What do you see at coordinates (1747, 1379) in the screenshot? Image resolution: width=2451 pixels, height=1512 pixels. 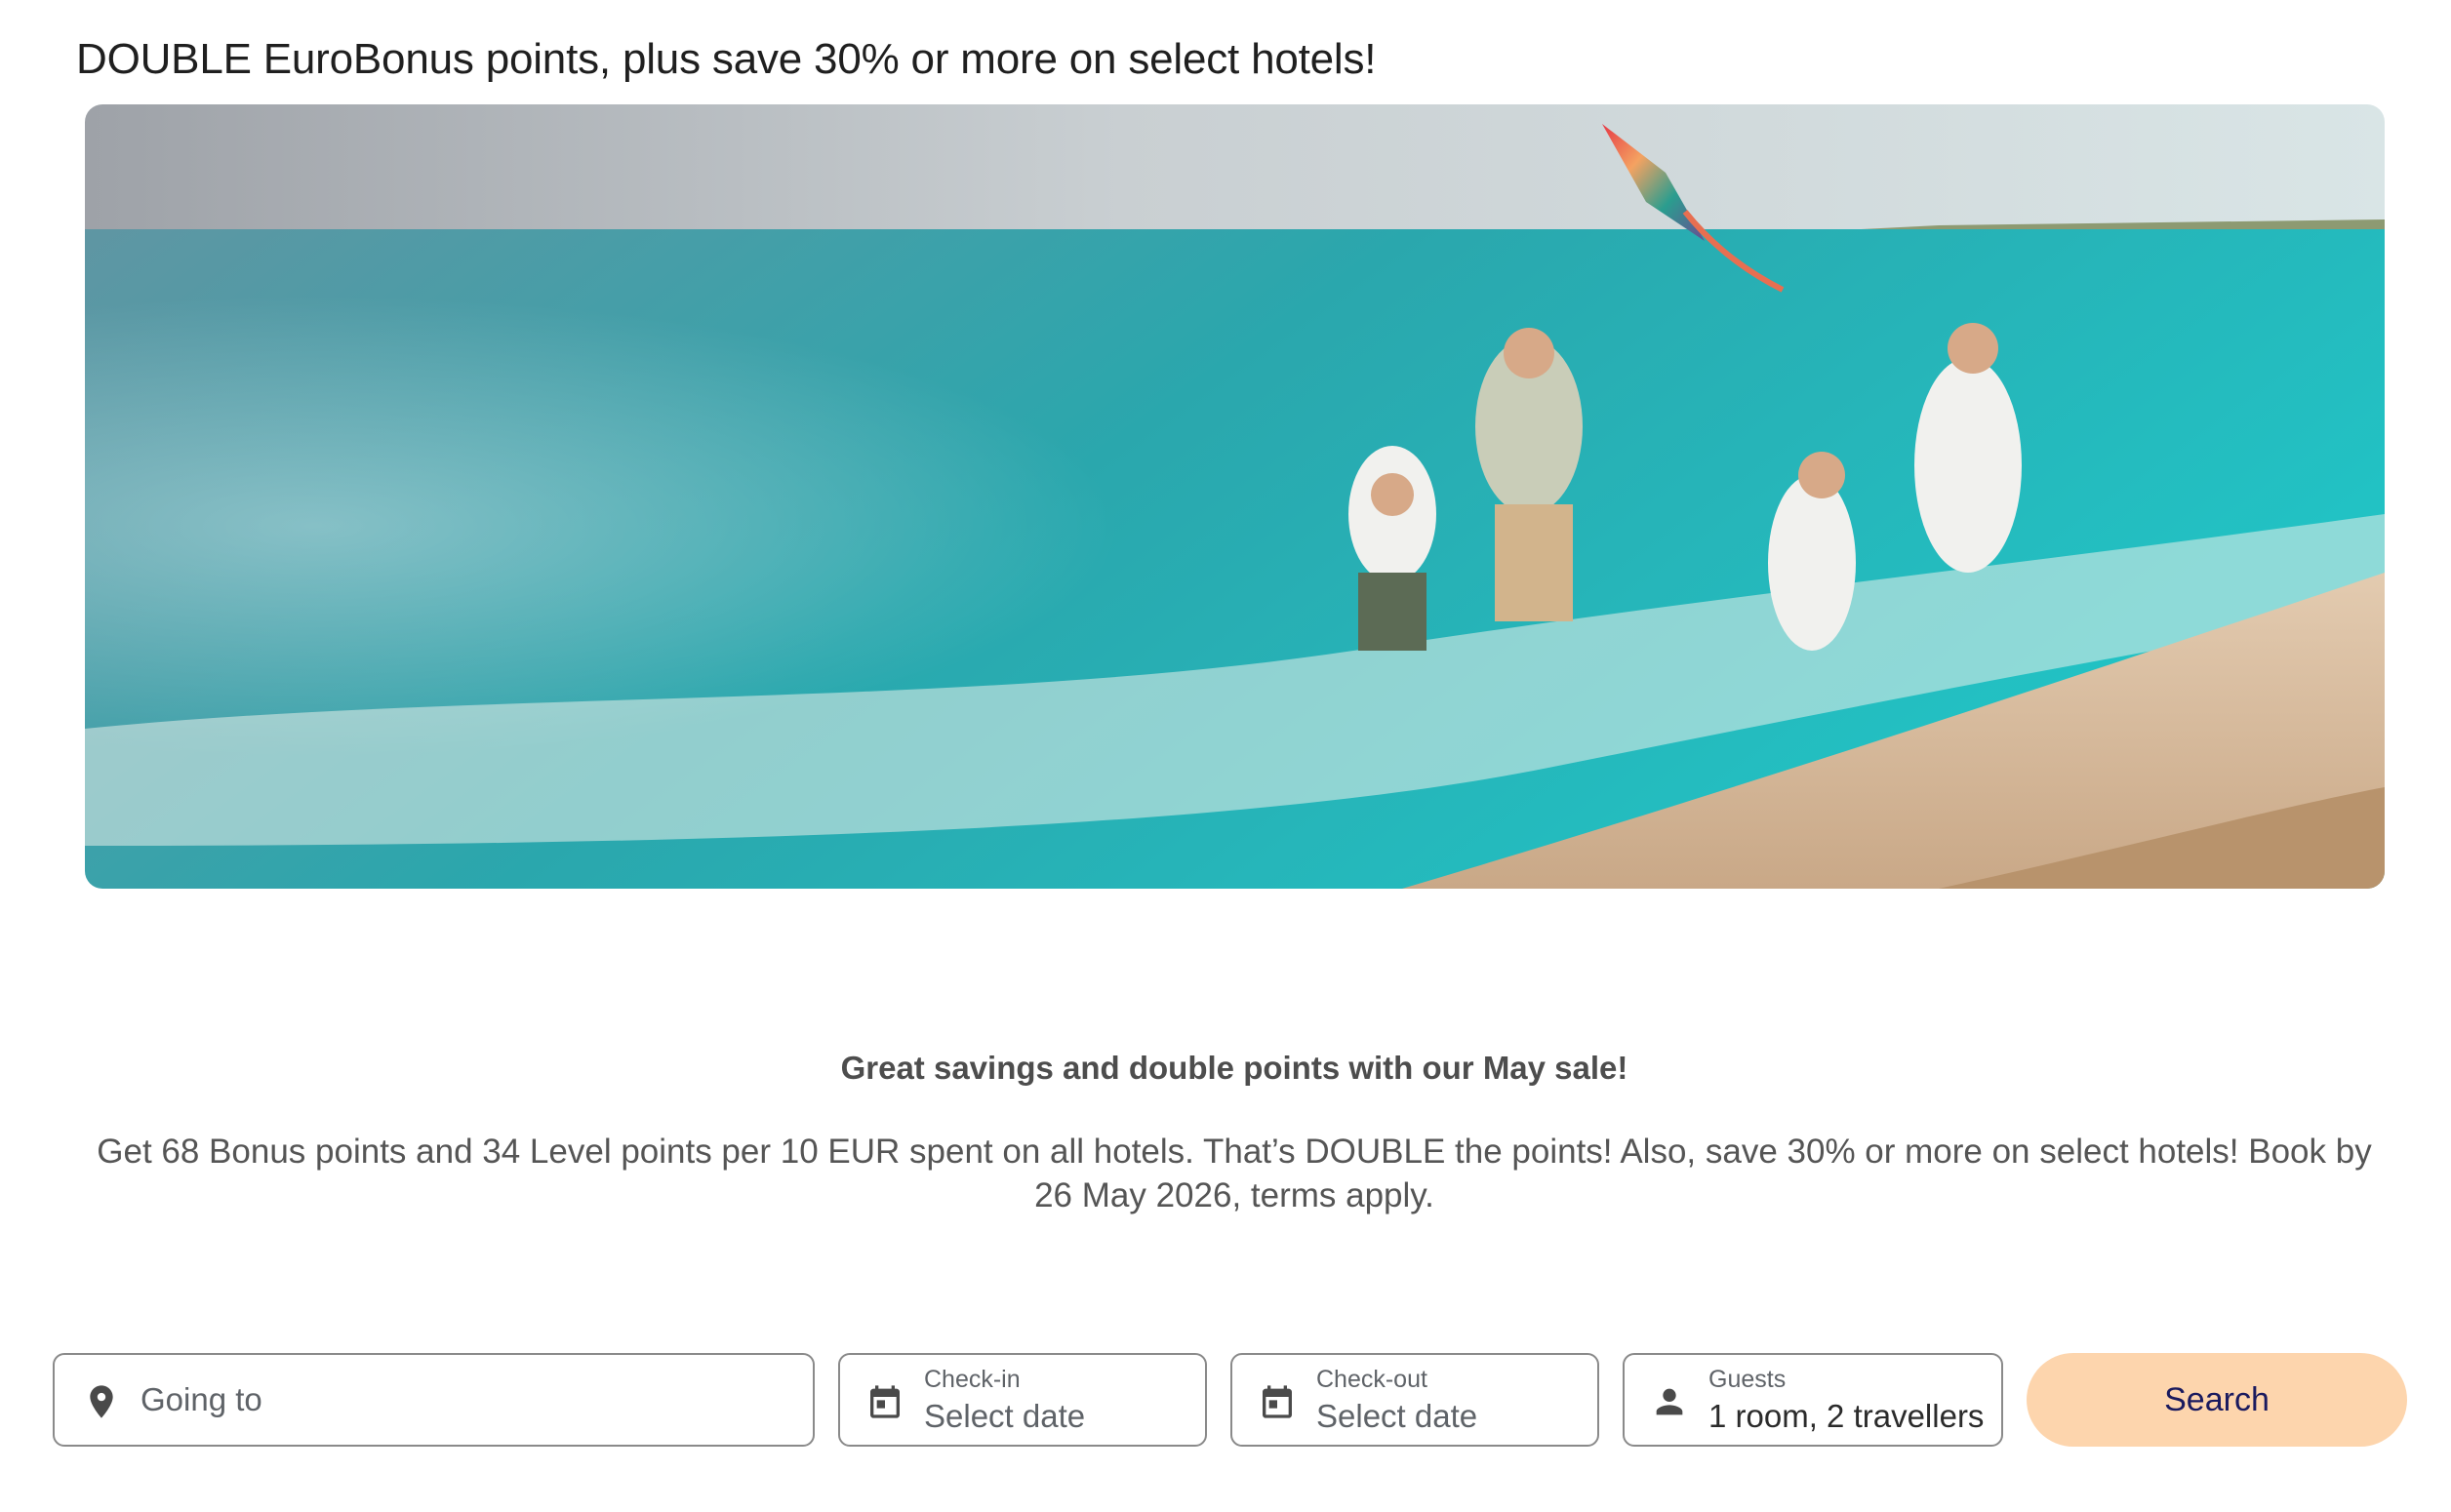 I see `guests-label: Guests` at bounding box center [1747, 1379].